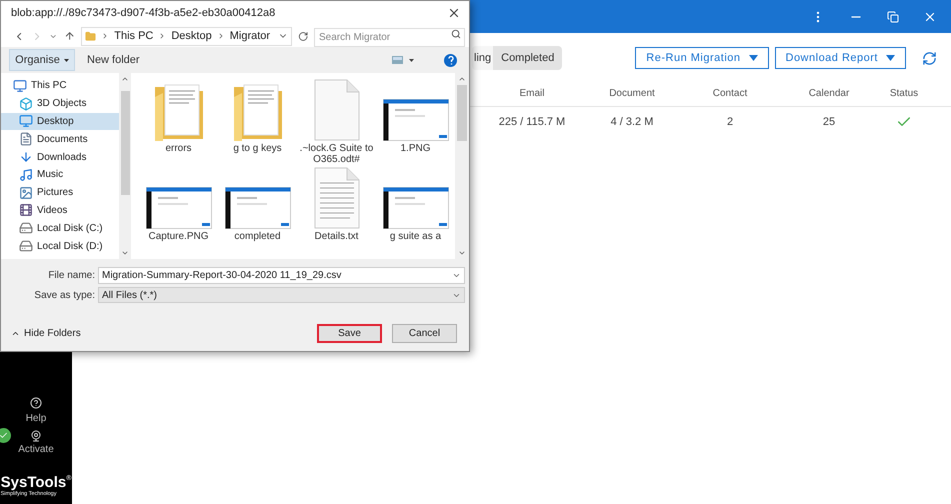 The height and width of the screenshot is (504, 951). Describe the element at coordinates (60, 86) in the screenshot. I see `tree-item: This PC` at that location.